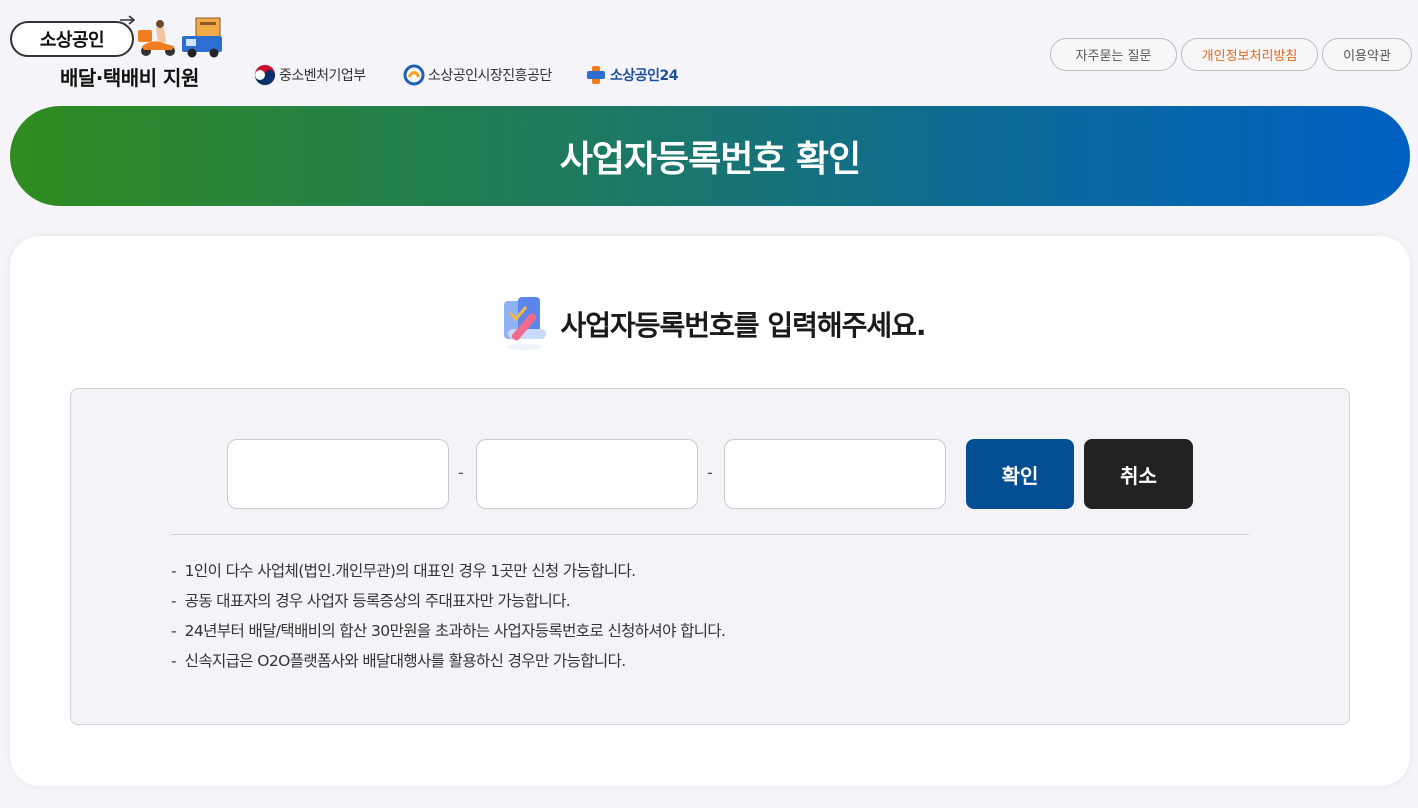  Describe the element at coordinates (710, 159) in the screenshot. I see `page-title: 사업자등록번호 확인` at that location.